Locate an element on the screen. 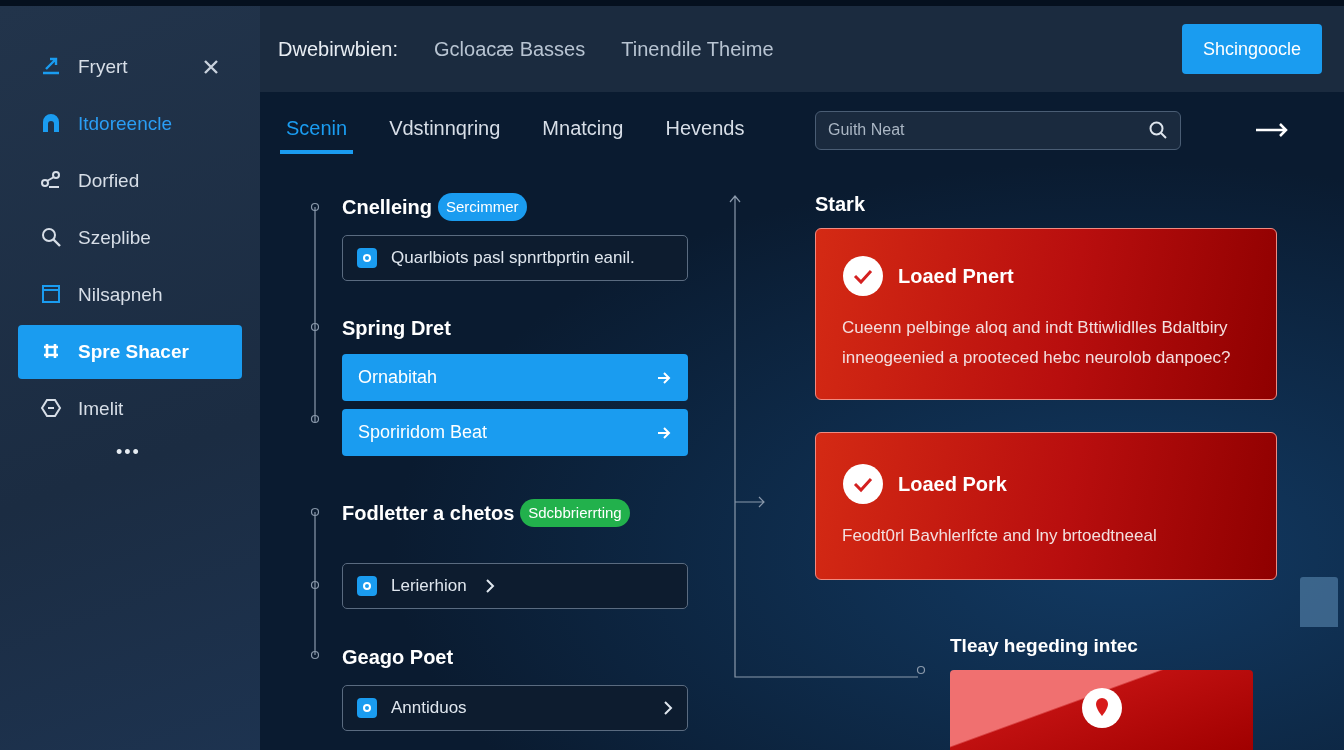 The image size is (1344, 750). section-heading: Fodletter a chetos is located at coordinates (428, 513).